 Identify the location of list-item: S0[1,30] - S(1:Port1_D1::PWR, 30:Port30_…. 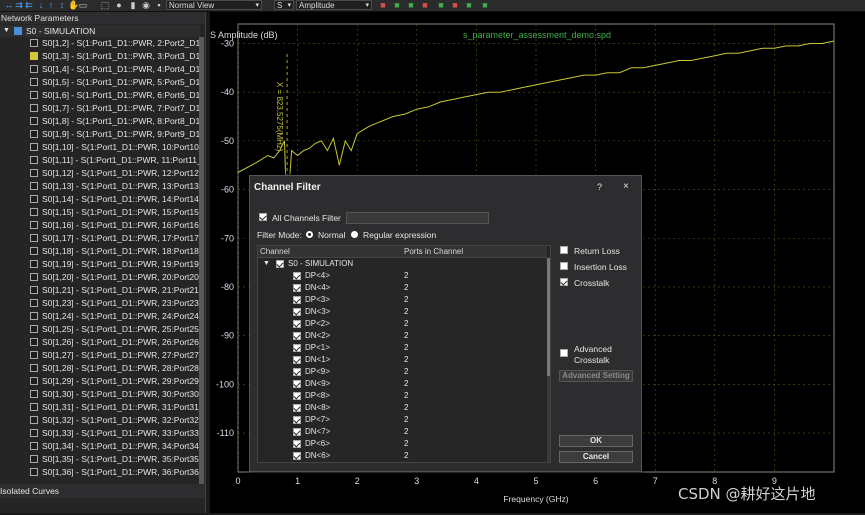
(100, 394).